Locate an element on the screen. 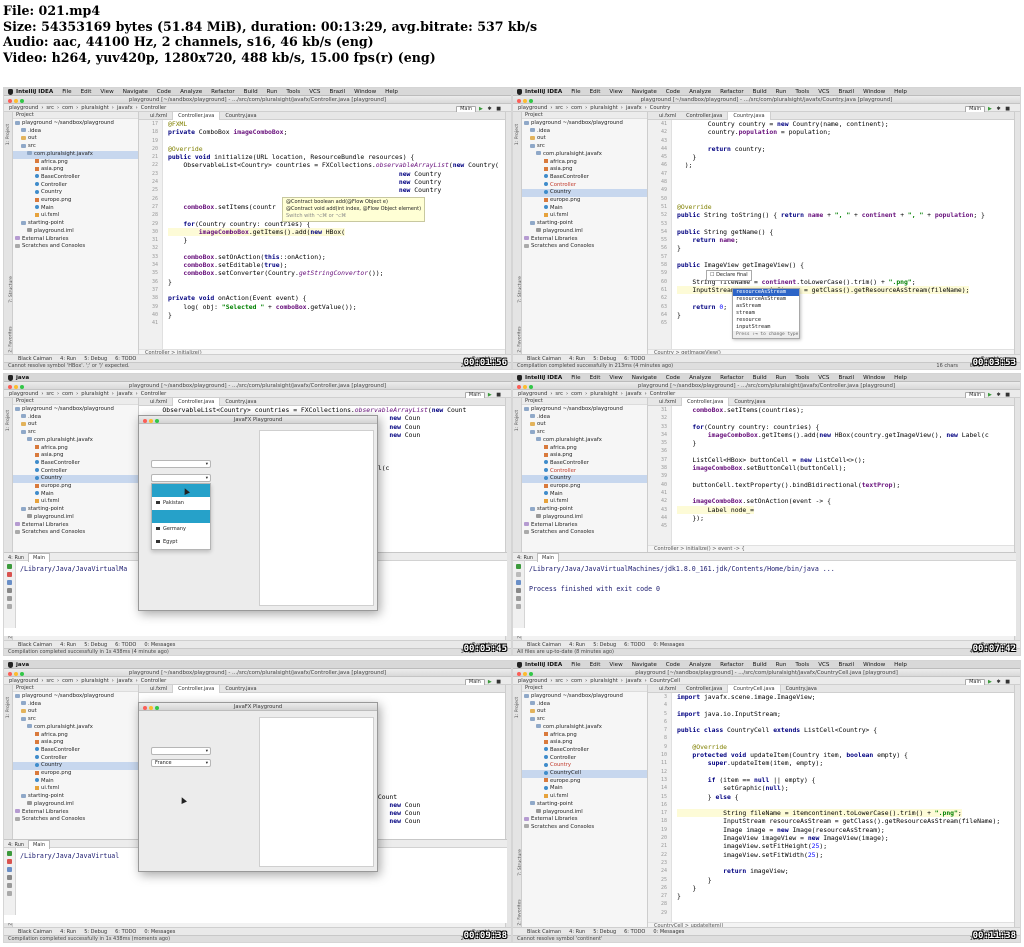  image-combo-dropdown: Pakistan Germany Egypt is located at coordinates (181, 516).